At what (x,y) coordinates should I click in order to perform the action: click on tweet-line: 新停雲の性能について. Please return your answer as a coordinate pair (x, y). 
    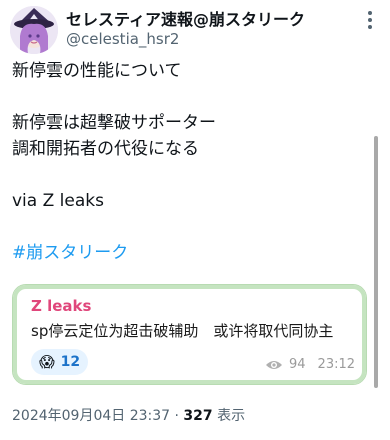
    Looking at the image, I should click on (97, 71).